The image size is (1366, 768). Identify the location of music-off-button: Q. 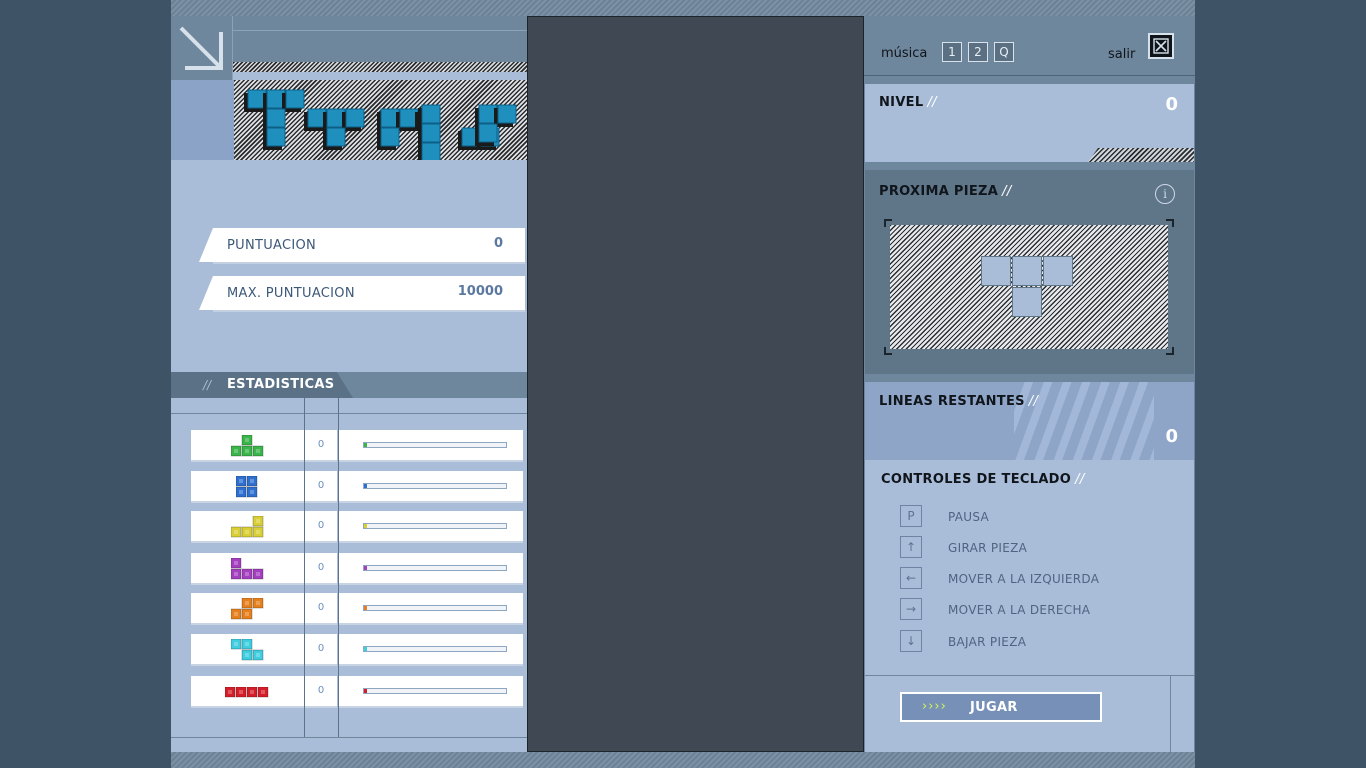
(1004, 52).